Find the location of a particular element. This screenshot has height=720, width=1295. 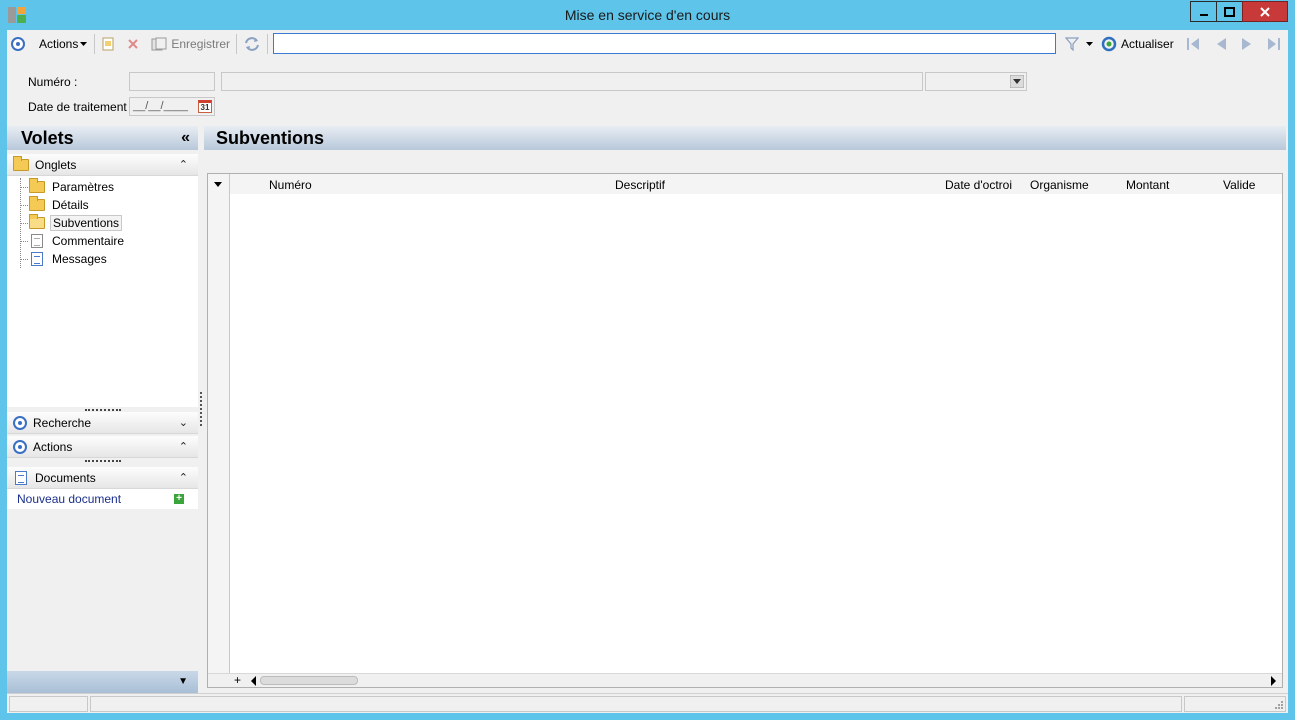

previous-page-icon is located at coordinates (1221, 44).